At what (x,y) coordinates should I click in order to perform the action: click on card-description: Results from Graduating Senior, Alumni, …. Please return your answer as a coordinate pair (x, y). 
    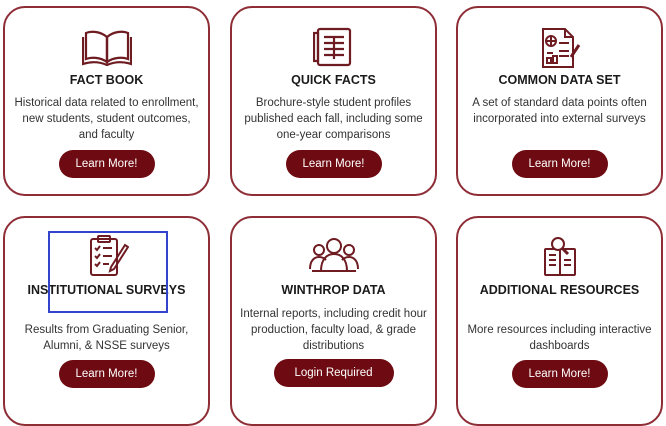
    Looking at the image, I should click on (106, 338).